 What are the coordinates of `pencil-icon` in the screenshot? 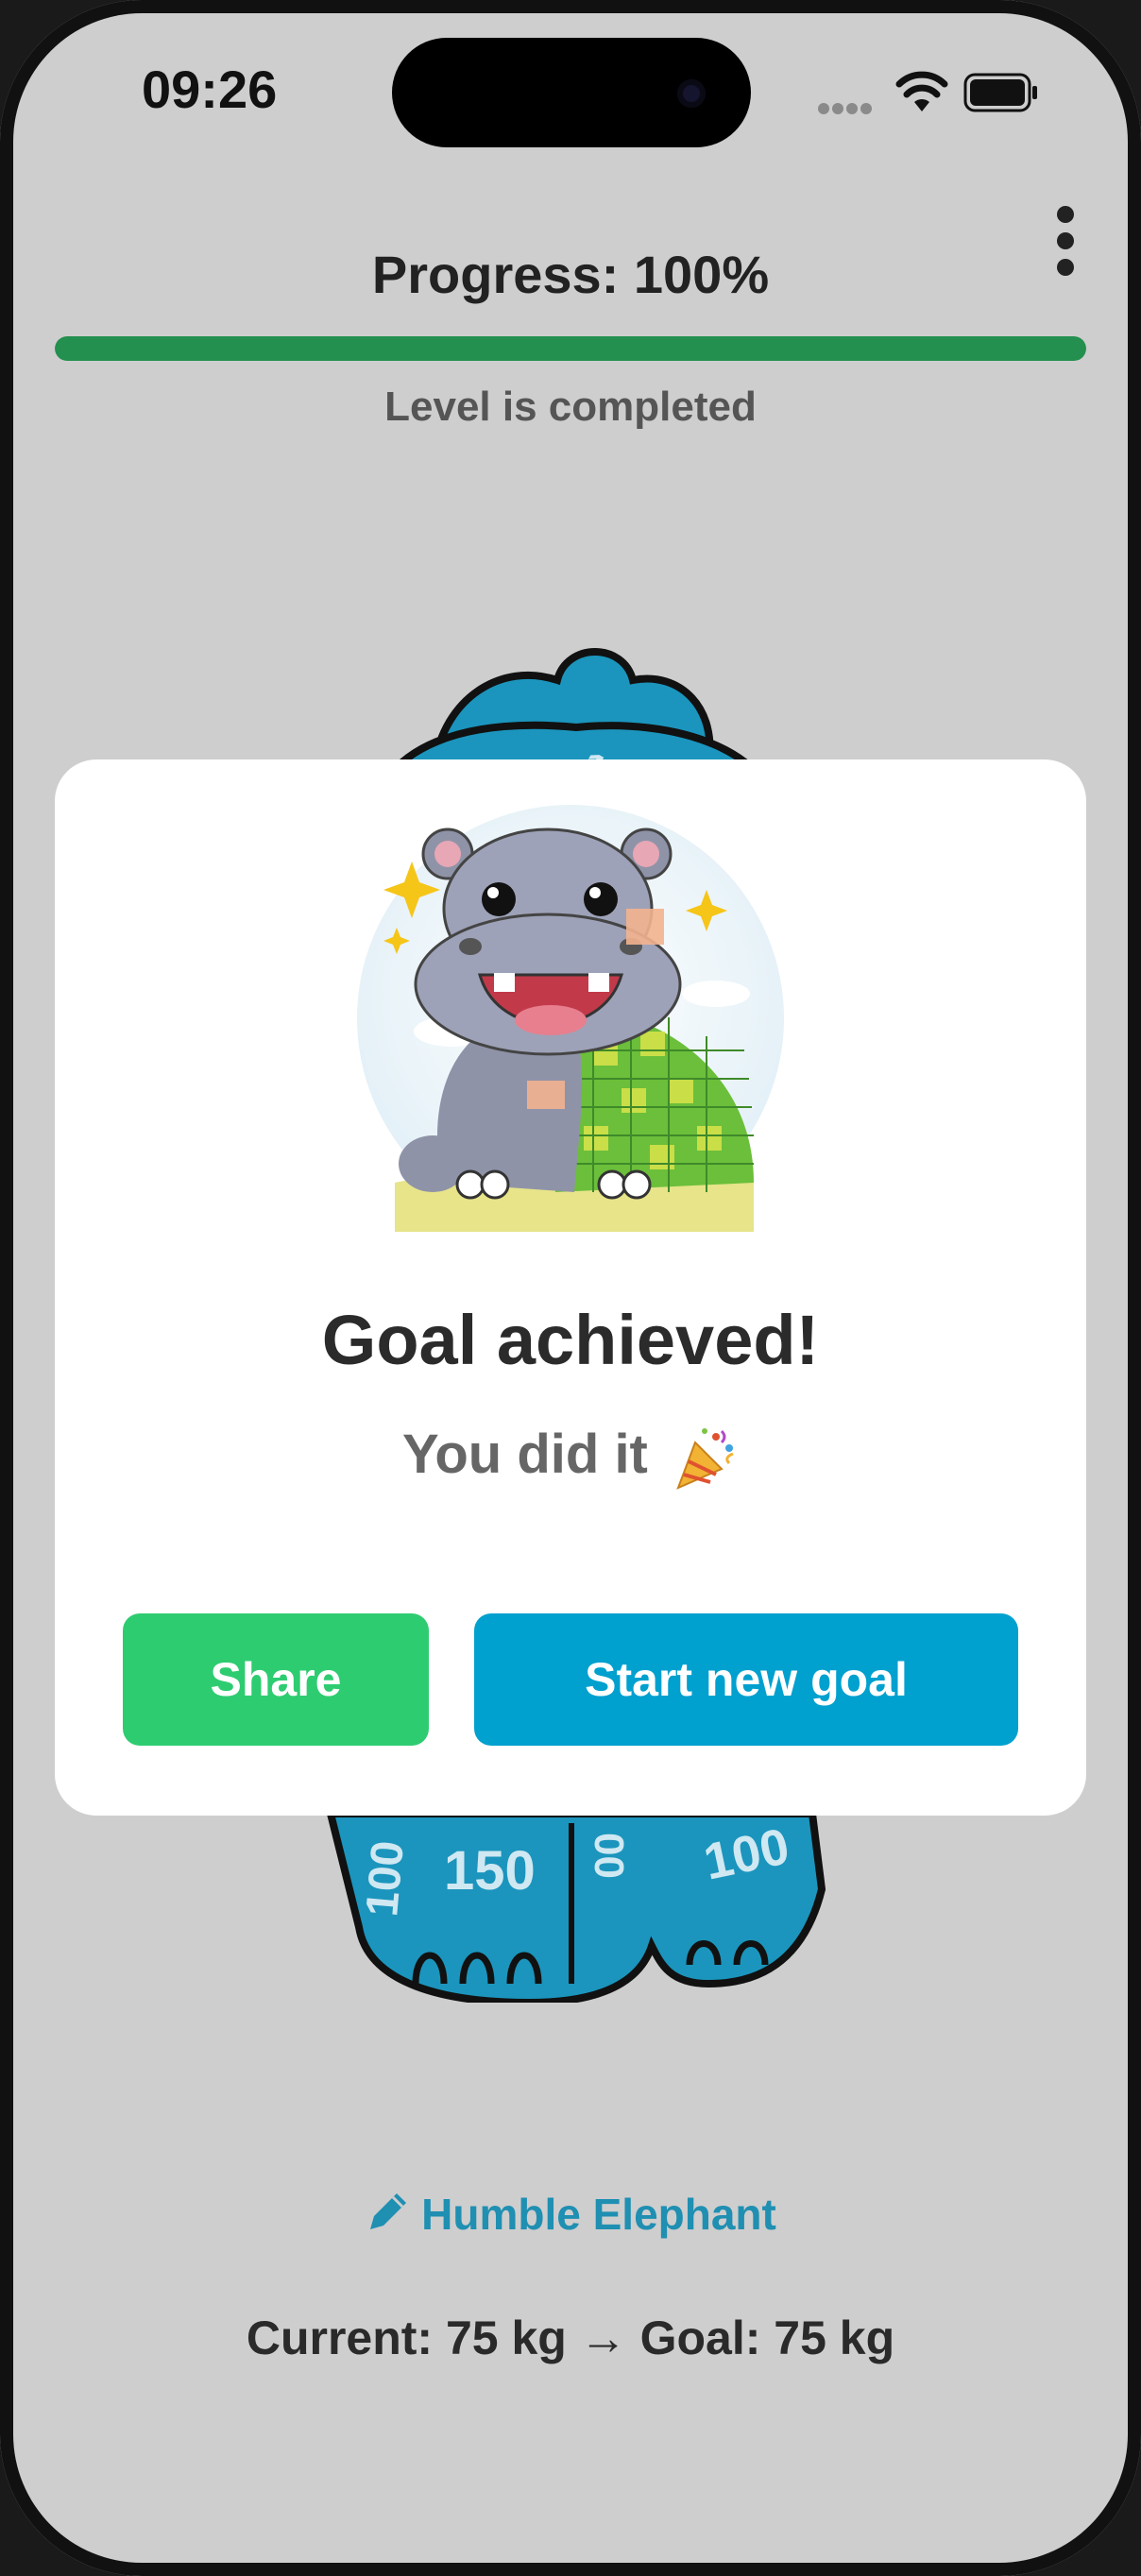 It's located at (389, 2211).